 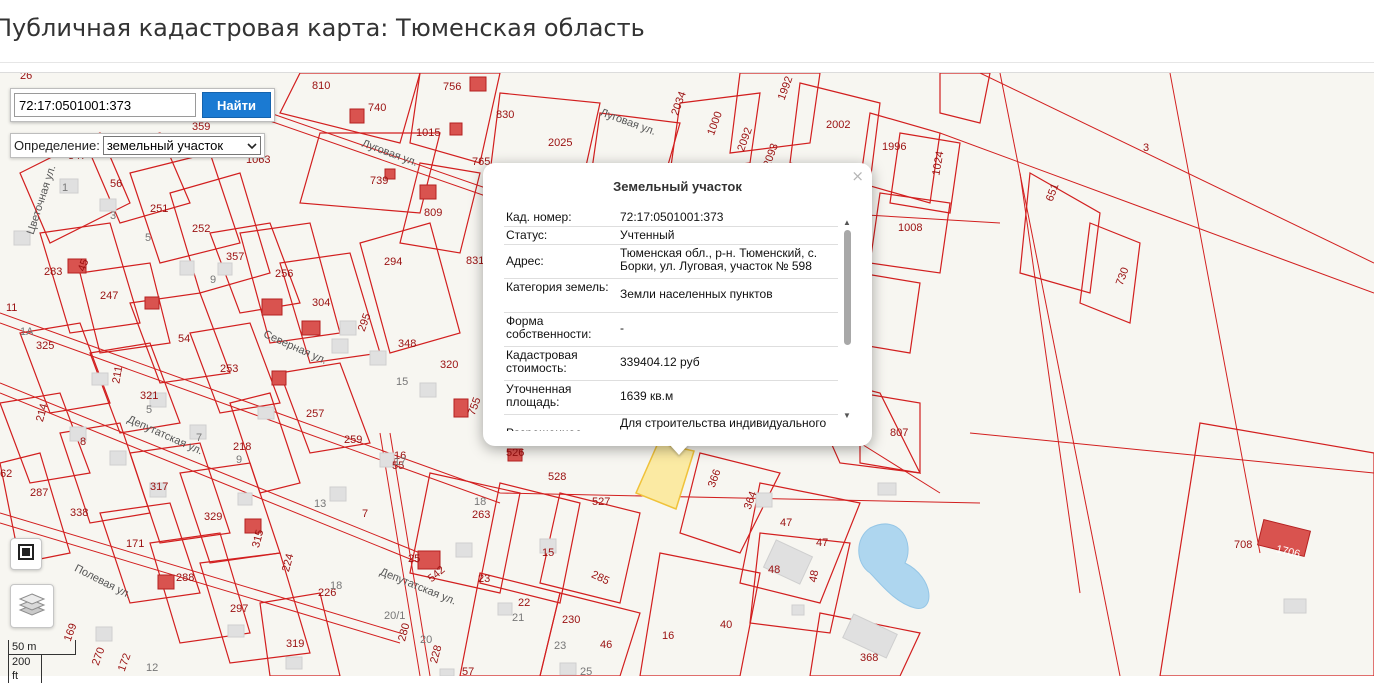 I want to click on svg-text: 1000, so click(x=715, y=123).